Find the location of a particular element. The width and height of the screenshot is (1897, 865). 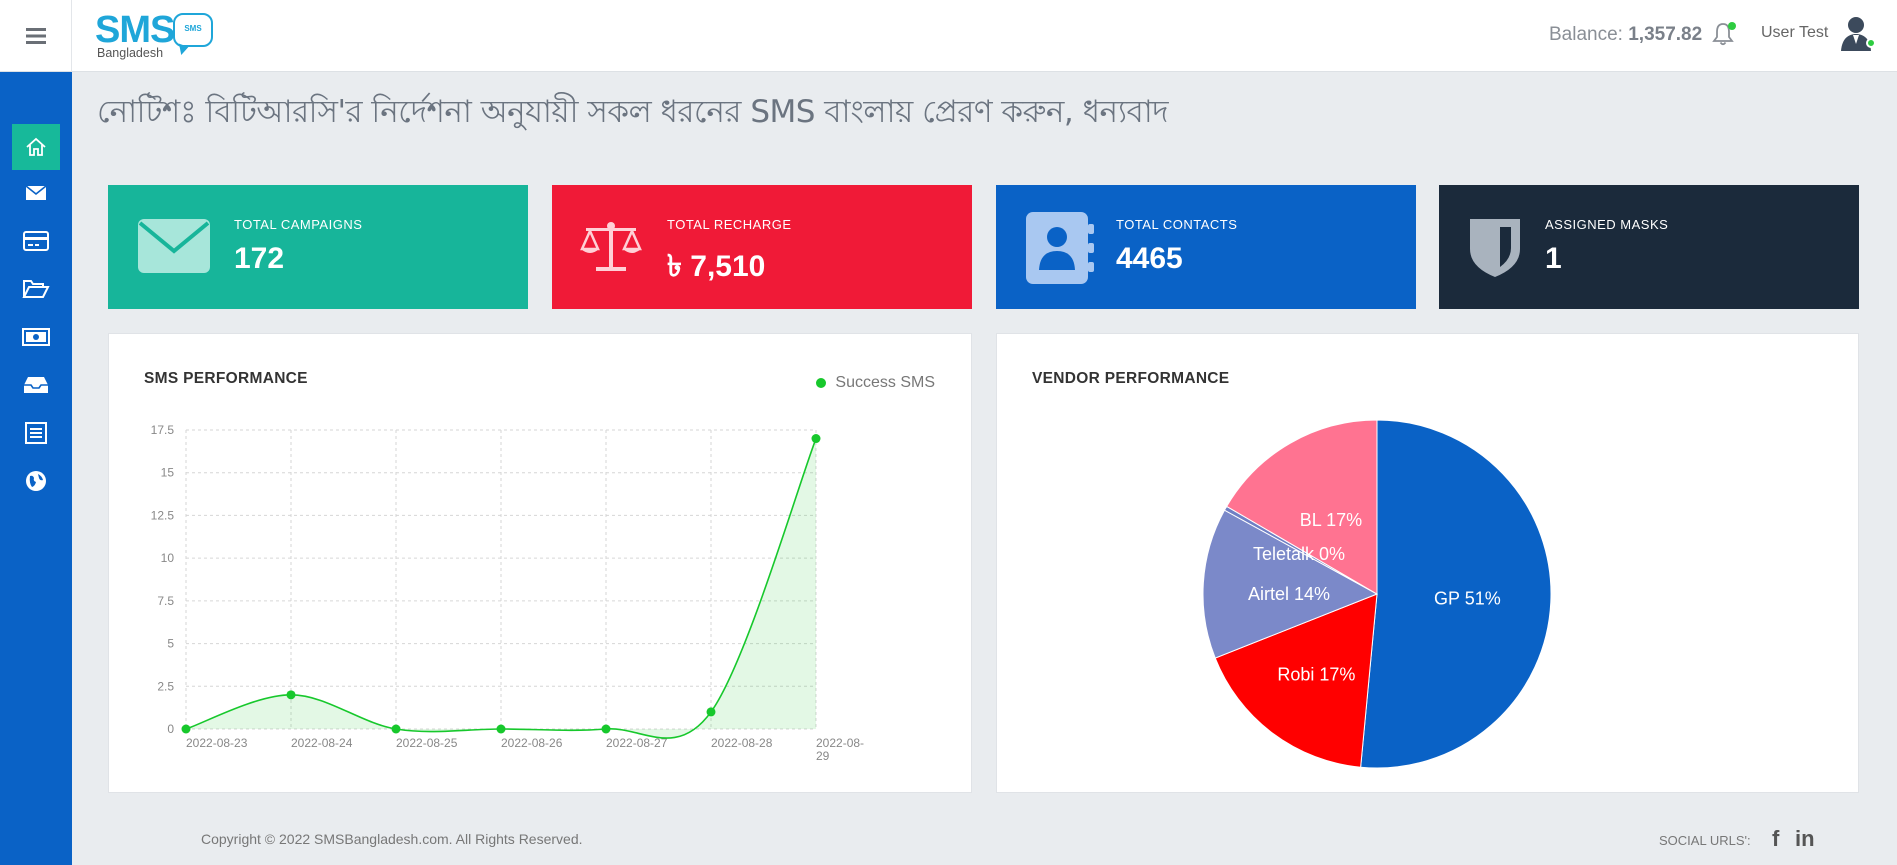

stat-value: 4465 is located at coordinates (1149, 258).